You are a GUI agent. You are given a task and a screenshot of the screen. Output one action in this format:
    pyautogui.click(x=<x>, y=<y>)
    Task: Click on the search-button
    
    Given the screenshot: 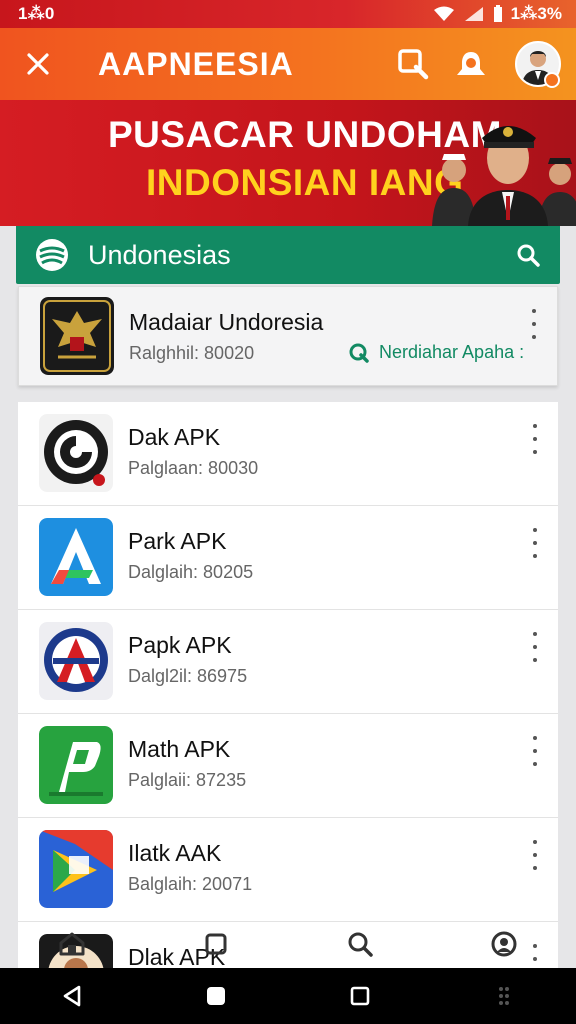 What is the action you would take?
    pyautogui.click(x=413, y=64)
    